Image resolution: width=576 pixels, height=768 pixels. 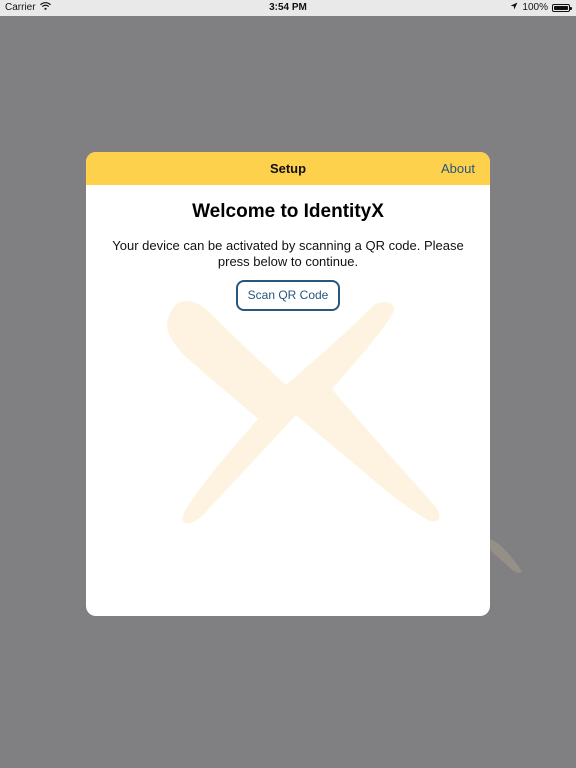 I want to click on status-bar: Carrier 3:54 PM 100%, so click(x=288, y=8).